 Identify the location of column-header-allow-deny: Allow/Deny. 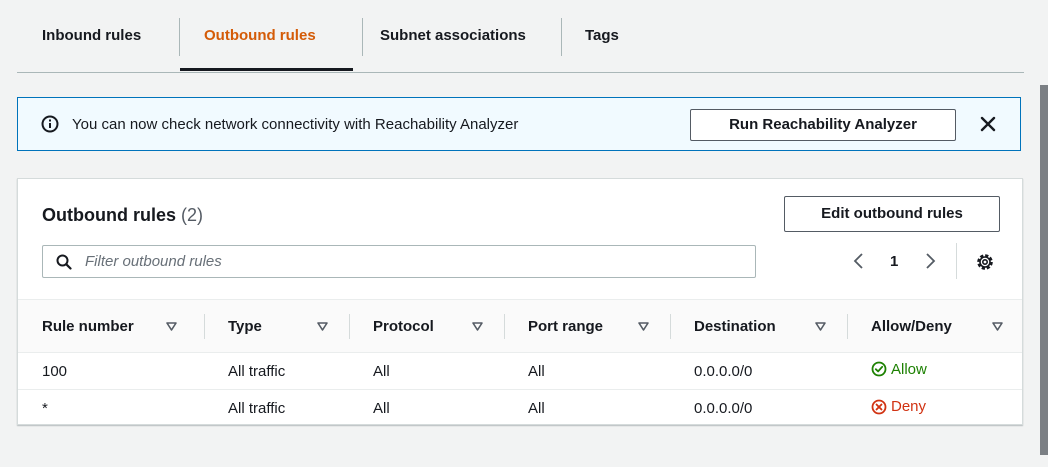
(934, 326).